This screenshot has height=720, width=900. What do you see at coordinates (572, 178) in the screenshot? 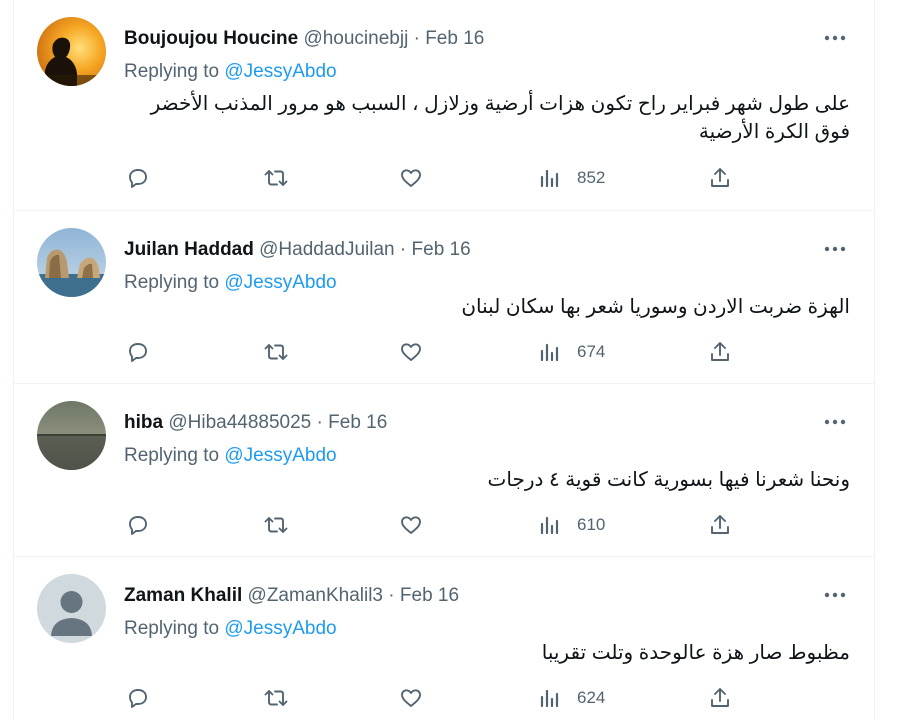
I see `views-button: 852` at bounding box center [572, 178].